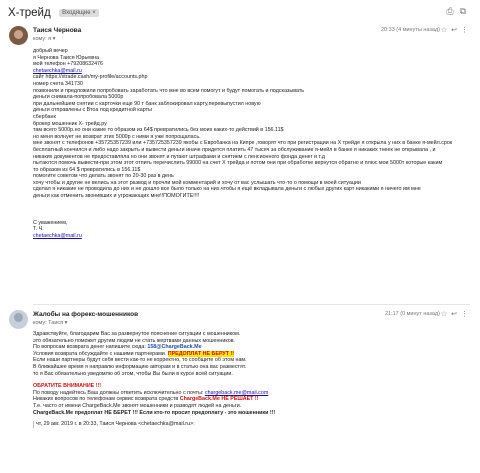 This screenshot has width=480, height=473. I want to click on sender-name: Жалобы на форекс-мошенников, so click(85, 314).